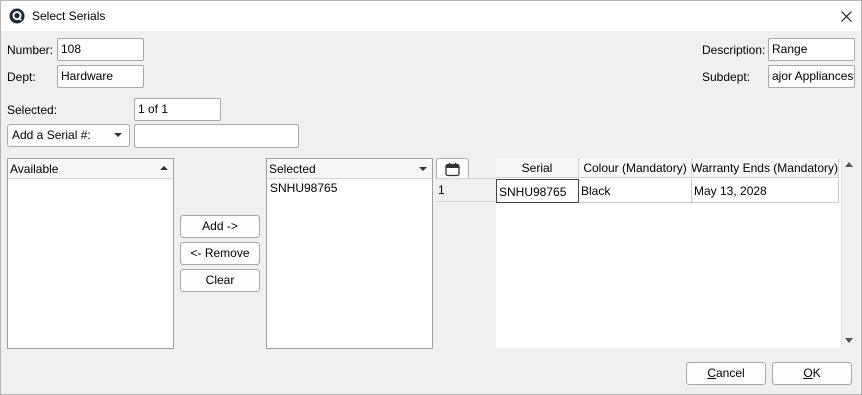 The width and height of the screenshot is (862, 395). Describe the element at coordinates (816, 373) in the screenshot. I see `ok-label-rest: K` at that location.